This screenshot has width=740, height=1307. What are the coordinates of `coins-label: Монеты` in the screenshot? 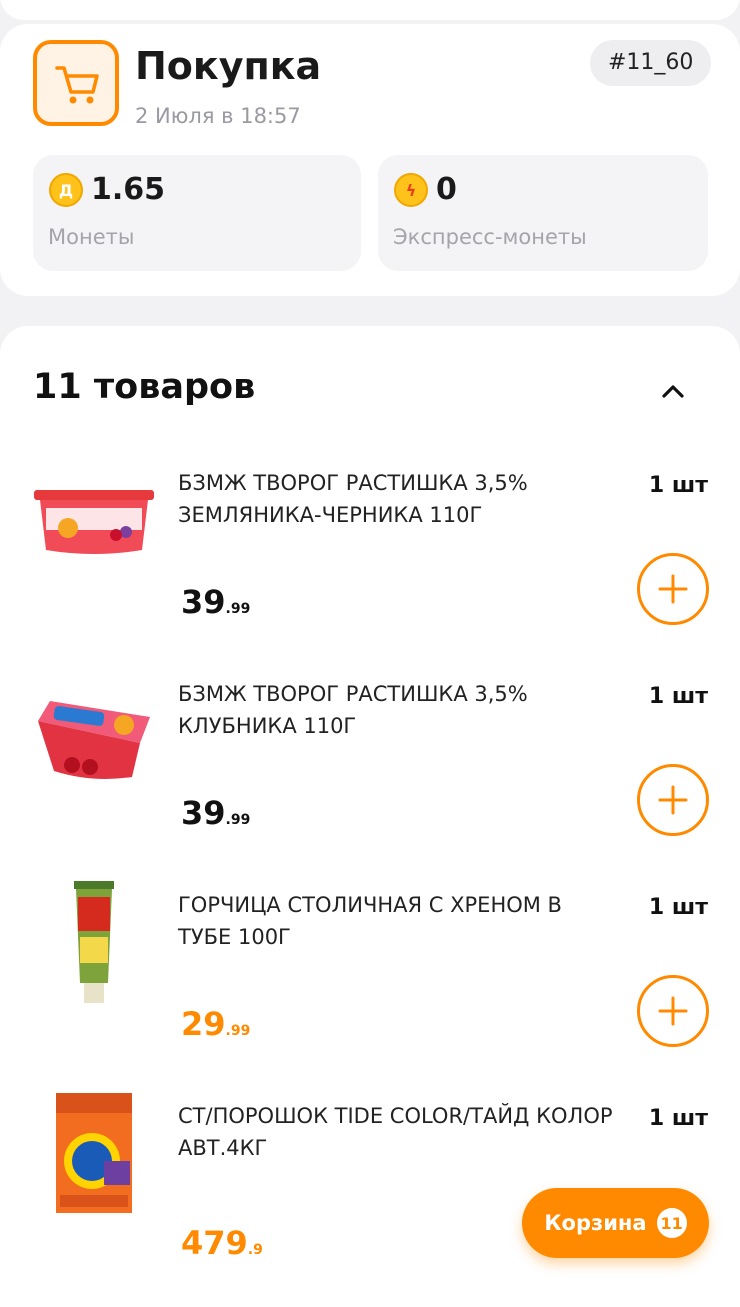 It's located at (91, 237).